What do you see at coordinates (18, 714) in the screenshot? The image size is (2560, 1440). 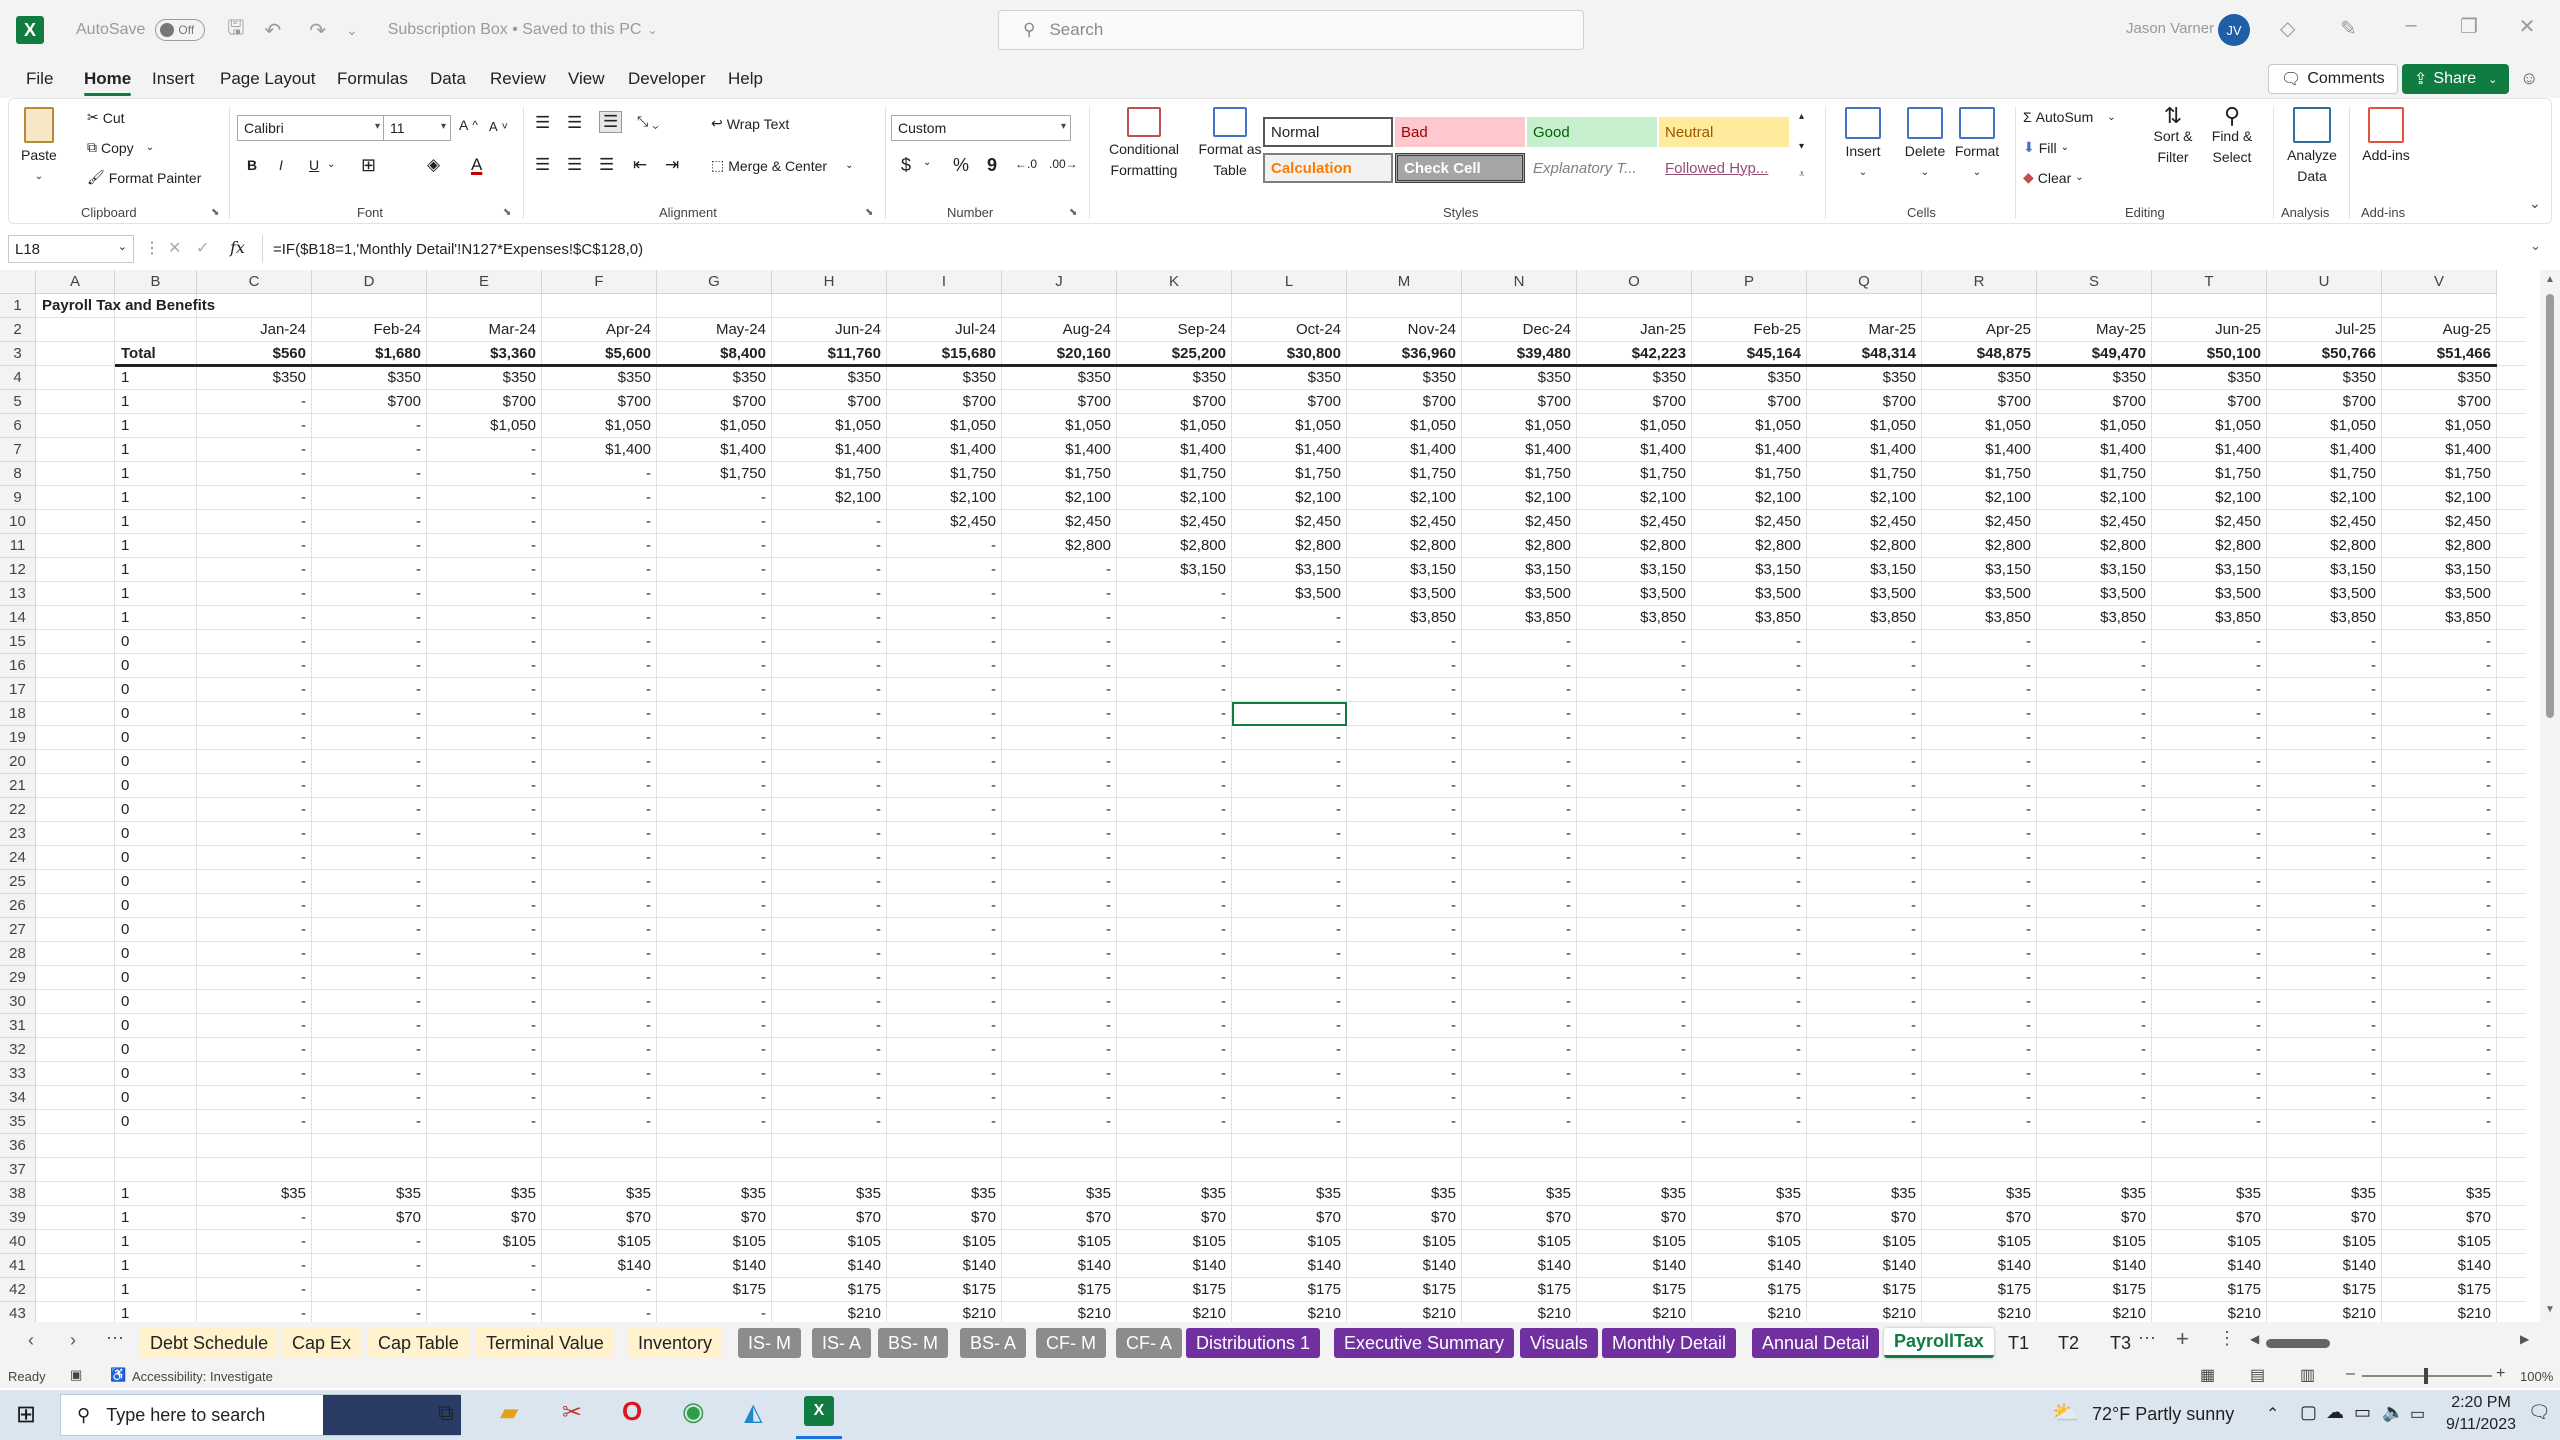 I see `row-header: 18` at bounding box center [18, 714].